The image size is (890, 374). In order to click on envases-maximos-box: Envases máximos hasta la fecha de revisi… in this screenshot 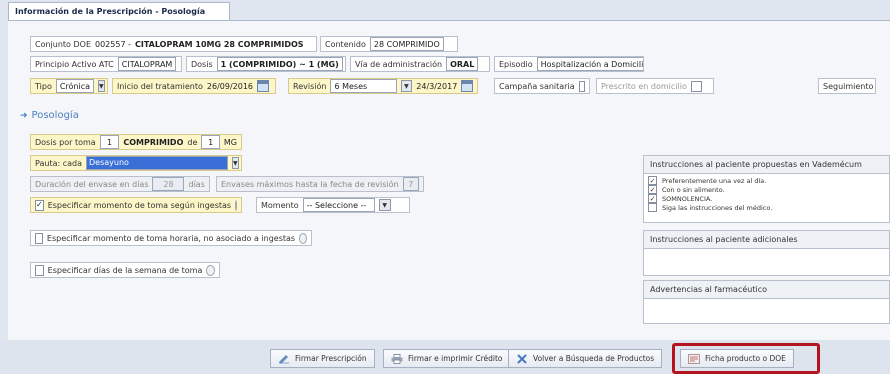, I will do `click(320, 184)`.